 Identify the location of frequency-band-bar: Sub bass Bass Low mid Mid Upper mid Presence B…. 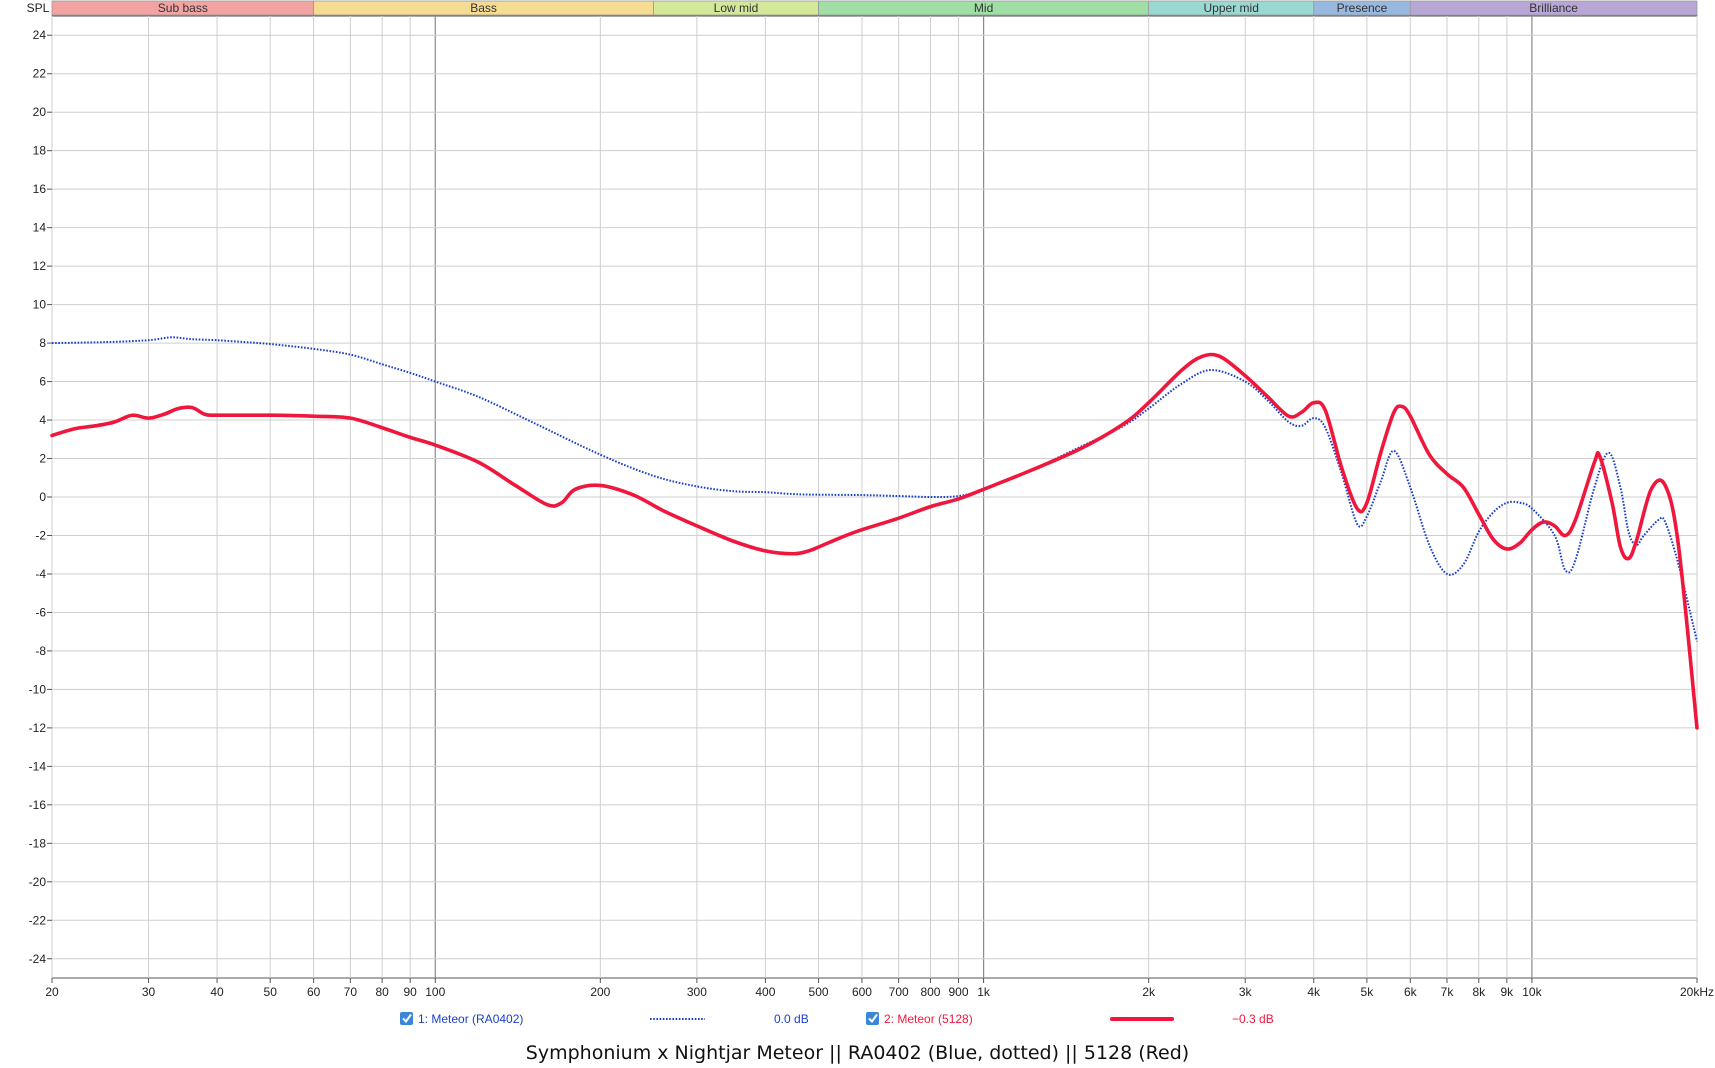
(874, 8).